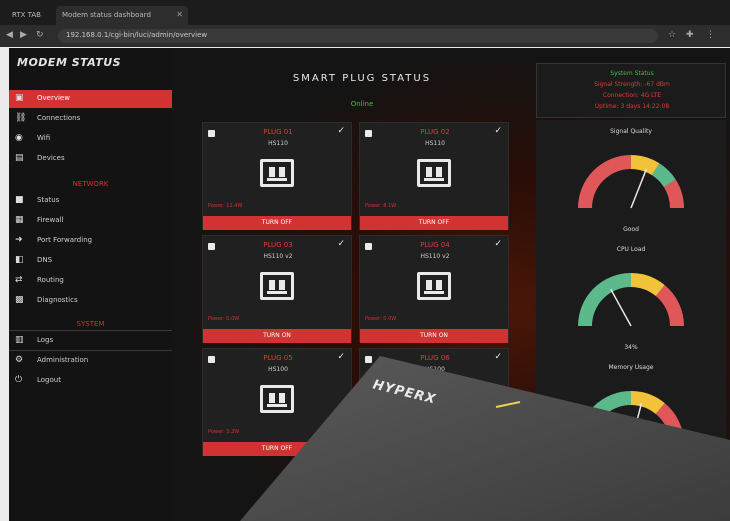 The width and height of the screenshot is (730, 521). What do you see at coordinates (358, 36) in the screenshot?
I see `url-field: 192.168.0.1/cgi-bin/luci/admin/overview` at bounding box center [358, 36].